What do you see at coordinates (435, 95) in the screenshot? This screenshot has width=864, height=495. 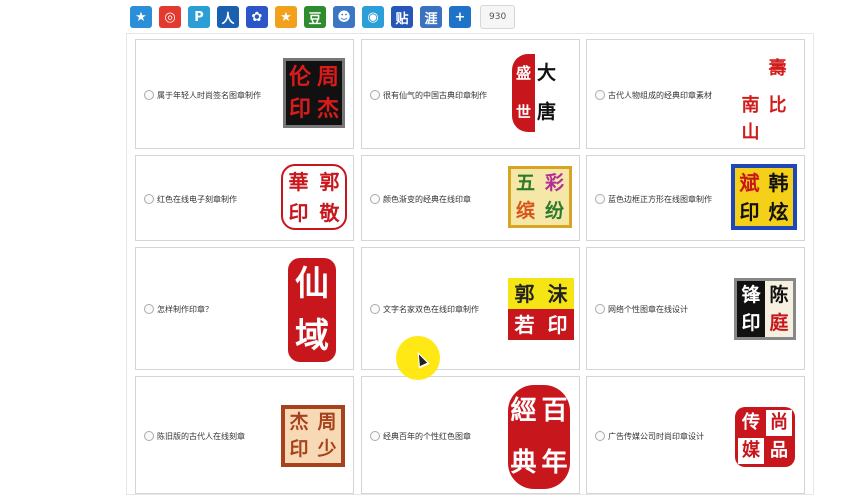 I see `stamp-option-label: 很有仙气的中国古典印章制作` at bounding box center [435, 95].